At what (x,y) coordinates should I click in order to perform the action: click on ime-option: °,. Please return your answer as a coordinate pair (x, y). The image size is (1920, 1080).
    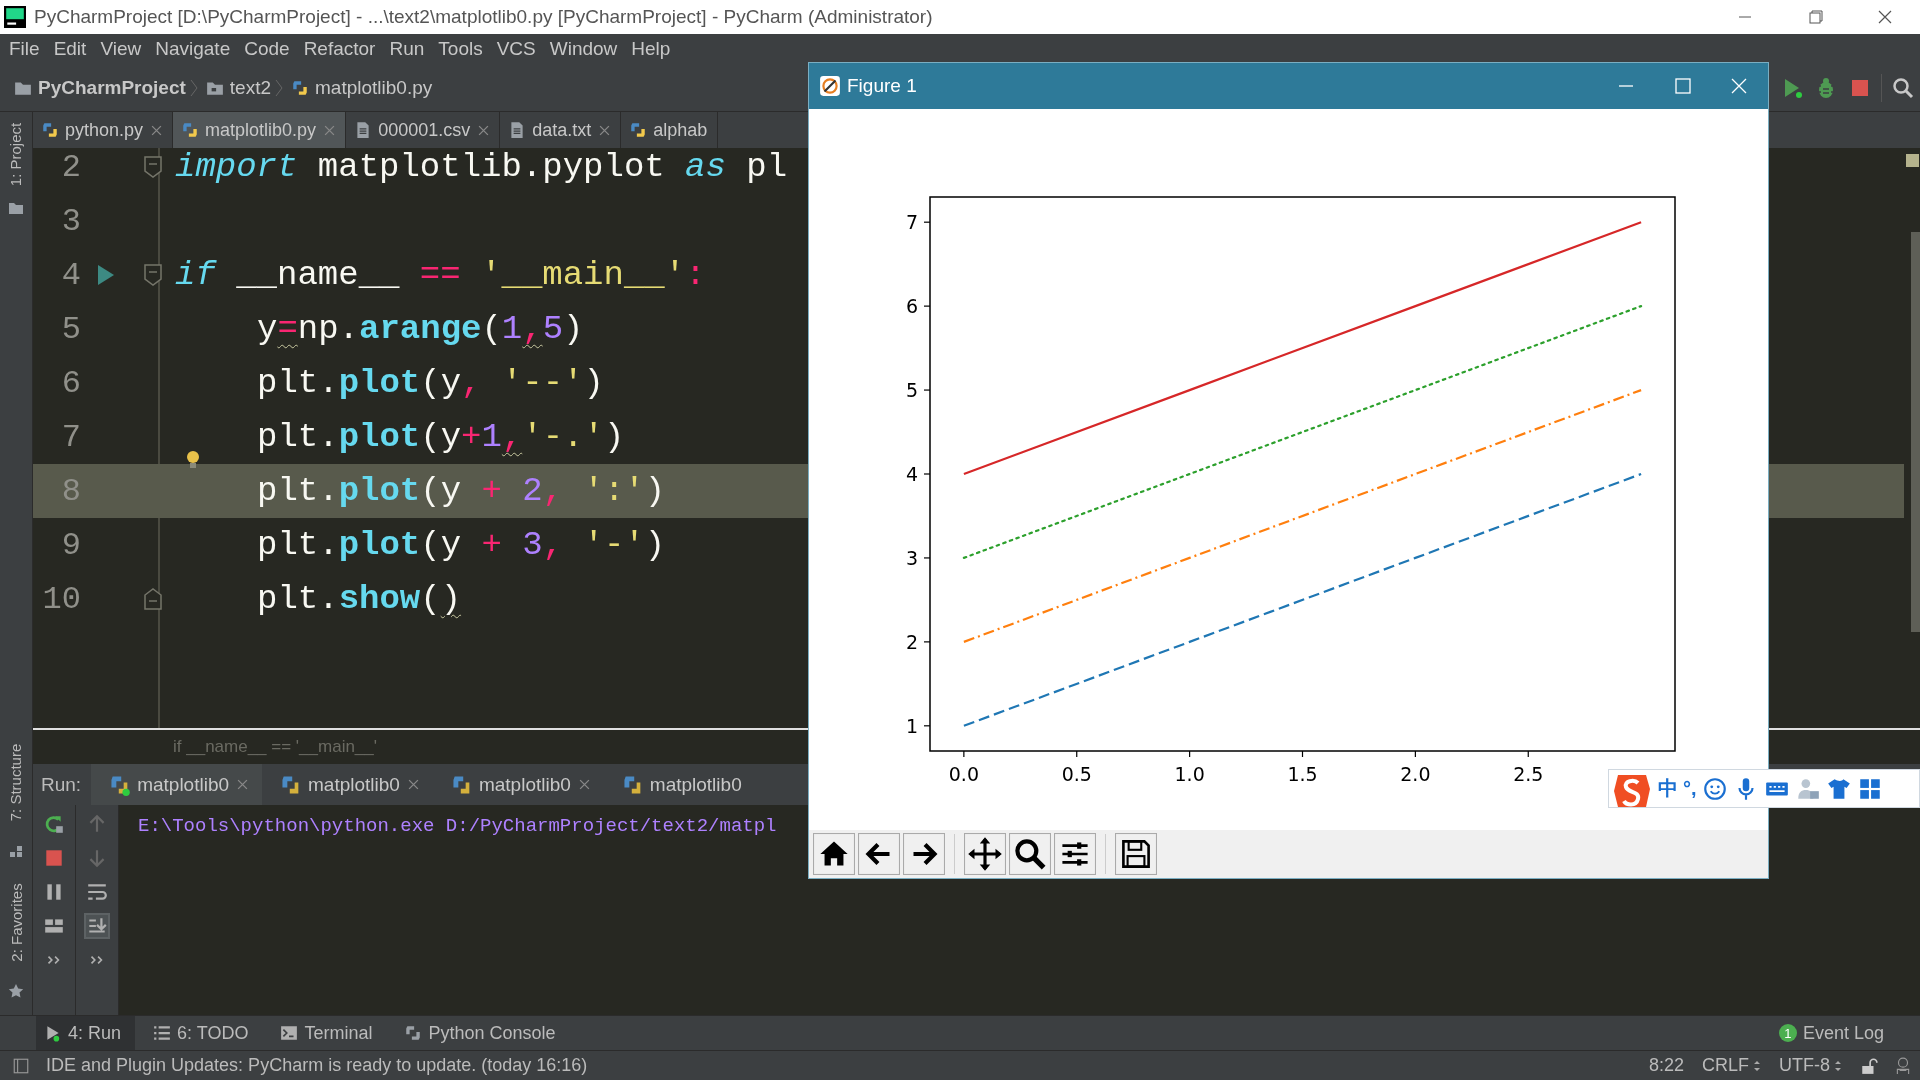
    Looking at the image, I should click on (1690, 788).